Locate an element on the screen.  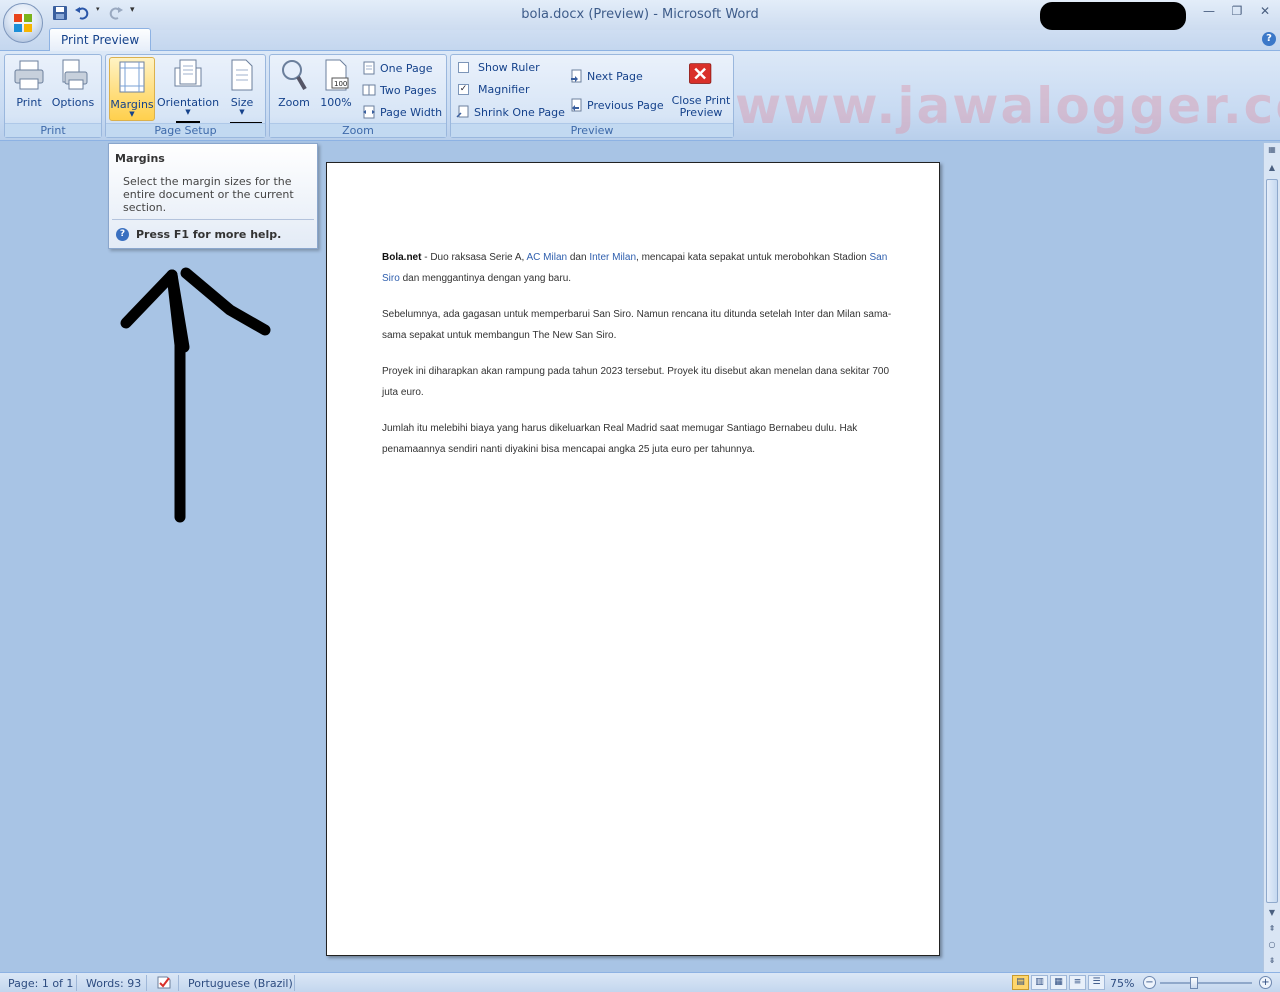
tooltip-help-text: Press F1 for more help. is located at coordinates (209, 234).